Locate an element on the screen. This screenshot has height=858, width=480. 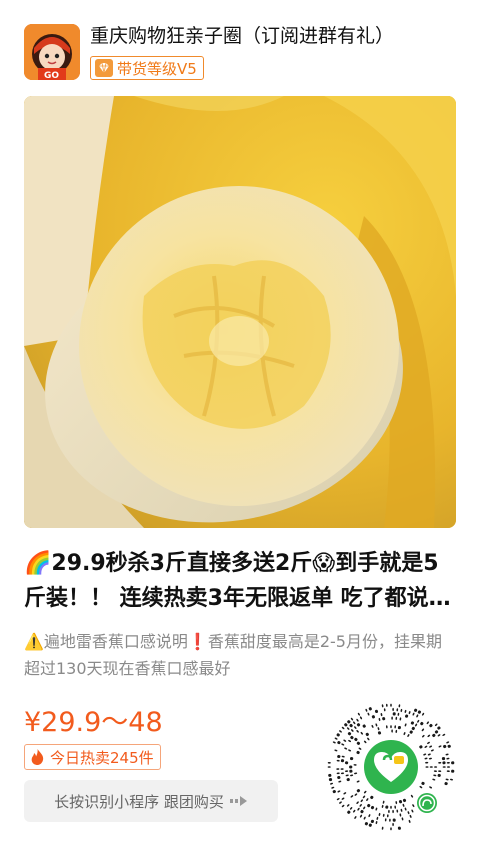
store-header: GO 重庆购物狂亲子圈（订阅进群有礼） 带货等级V5 is located at coordinates (244, 53).